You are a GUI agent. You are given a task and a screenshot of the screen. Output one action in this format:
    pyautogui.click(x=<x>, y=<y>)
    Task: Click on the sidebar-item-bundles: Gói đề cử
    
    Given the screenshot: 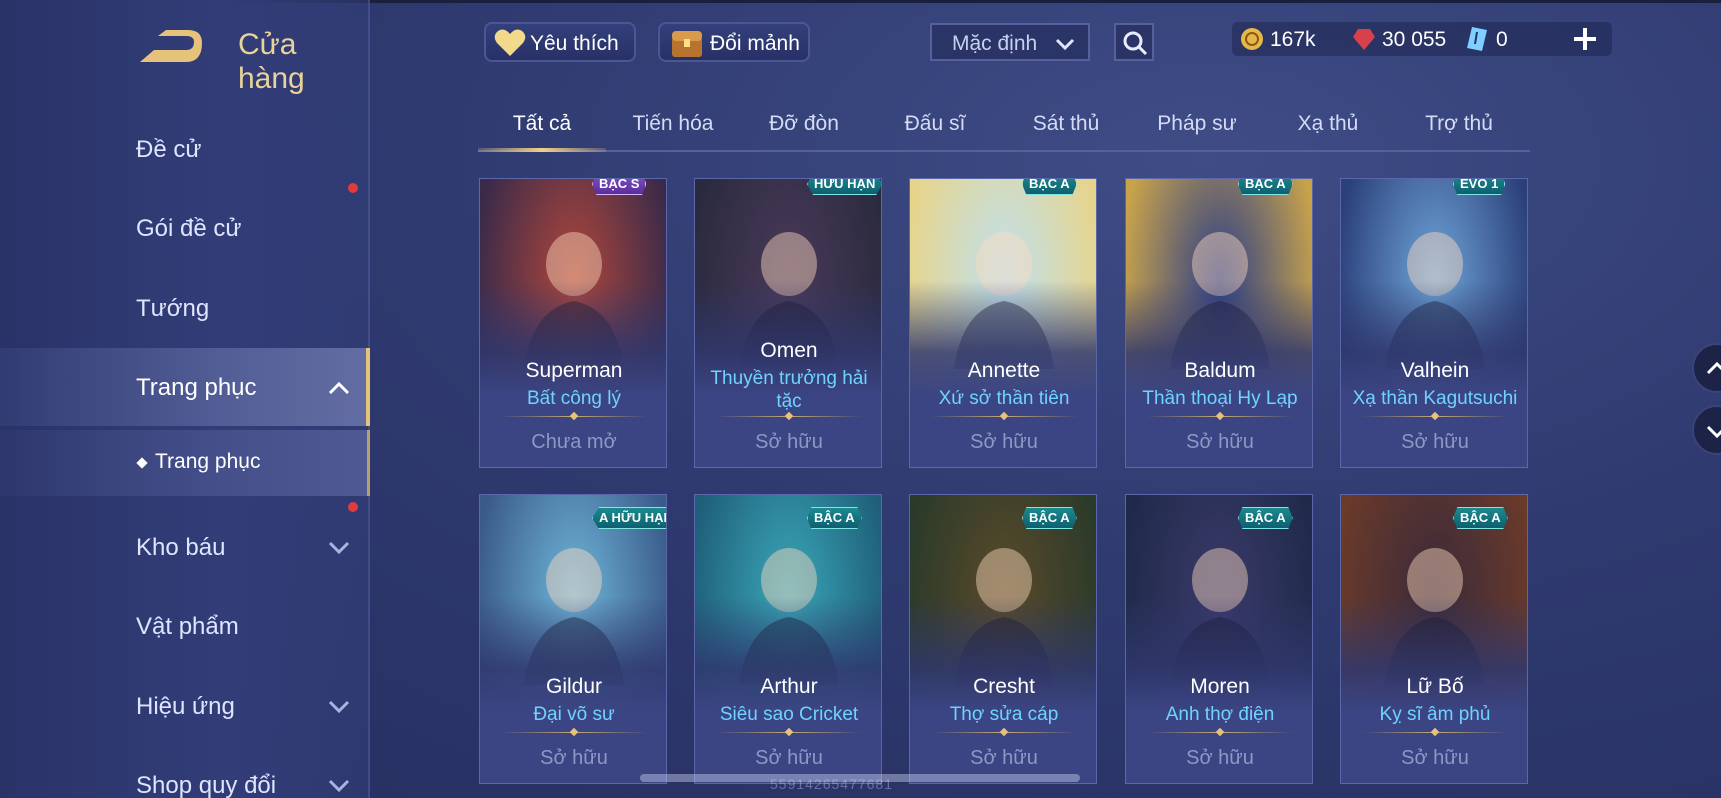 What is the action you would take?
    pyautogui.click(x=185, y=224)
    